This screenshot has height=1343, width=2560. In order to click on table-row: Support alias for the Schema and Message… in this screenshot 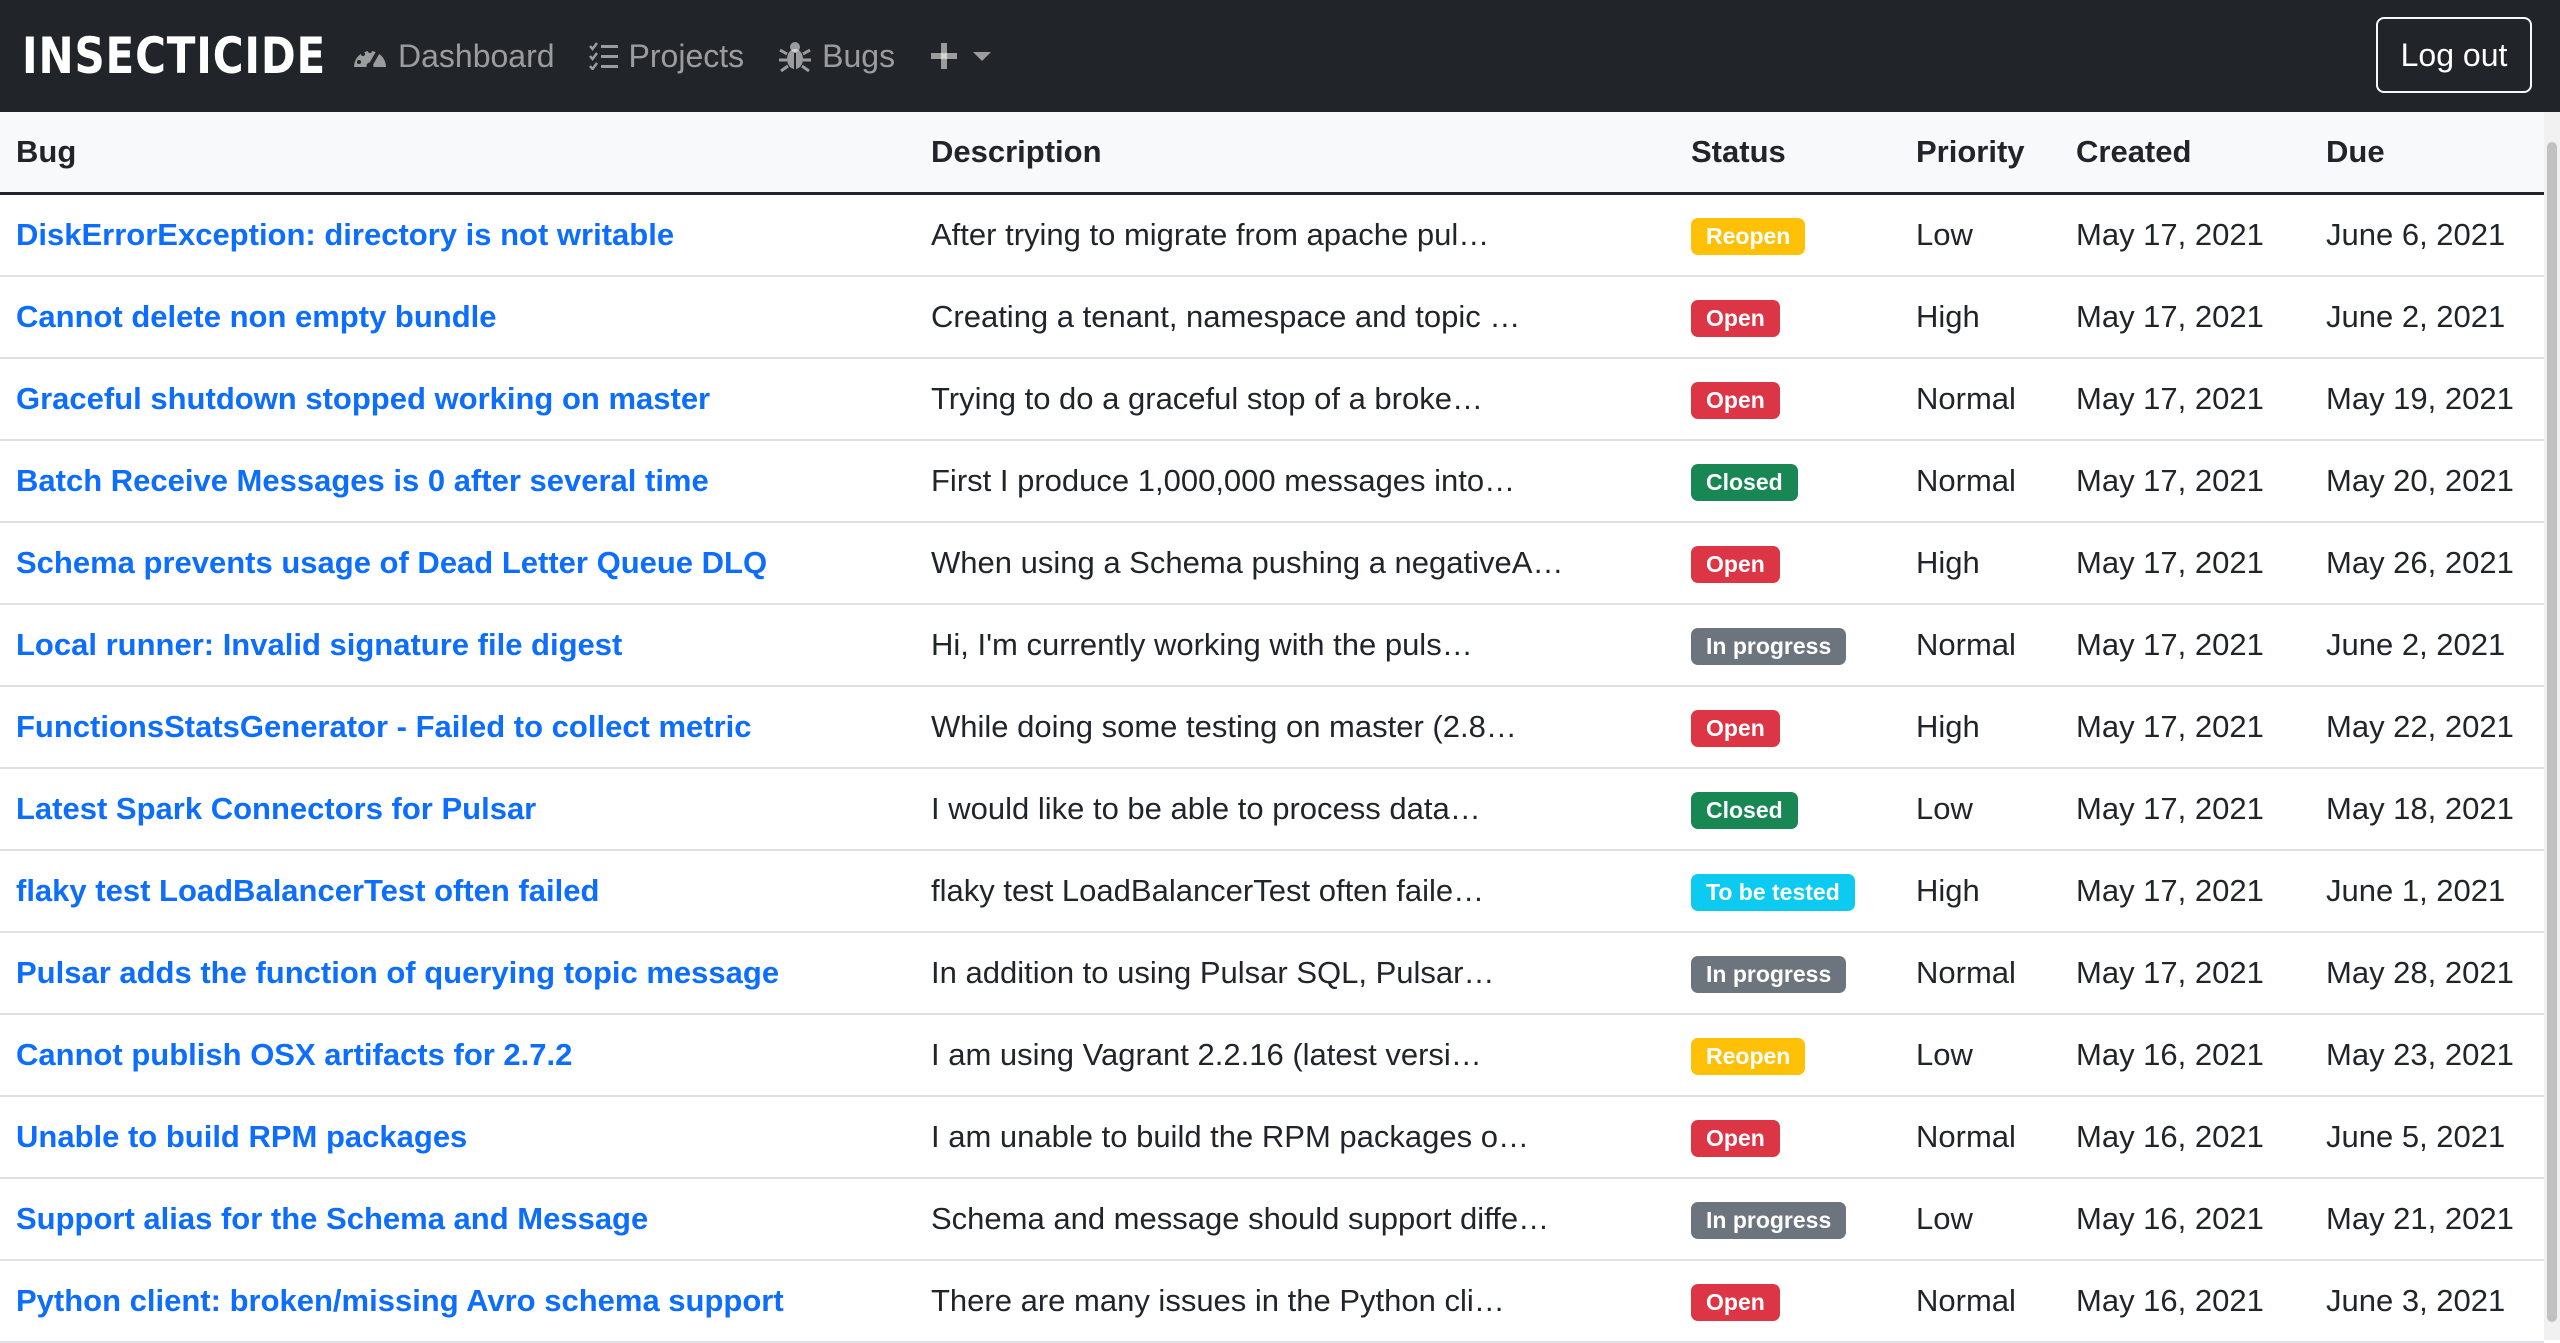, I will do `click(1272, 1219)`.